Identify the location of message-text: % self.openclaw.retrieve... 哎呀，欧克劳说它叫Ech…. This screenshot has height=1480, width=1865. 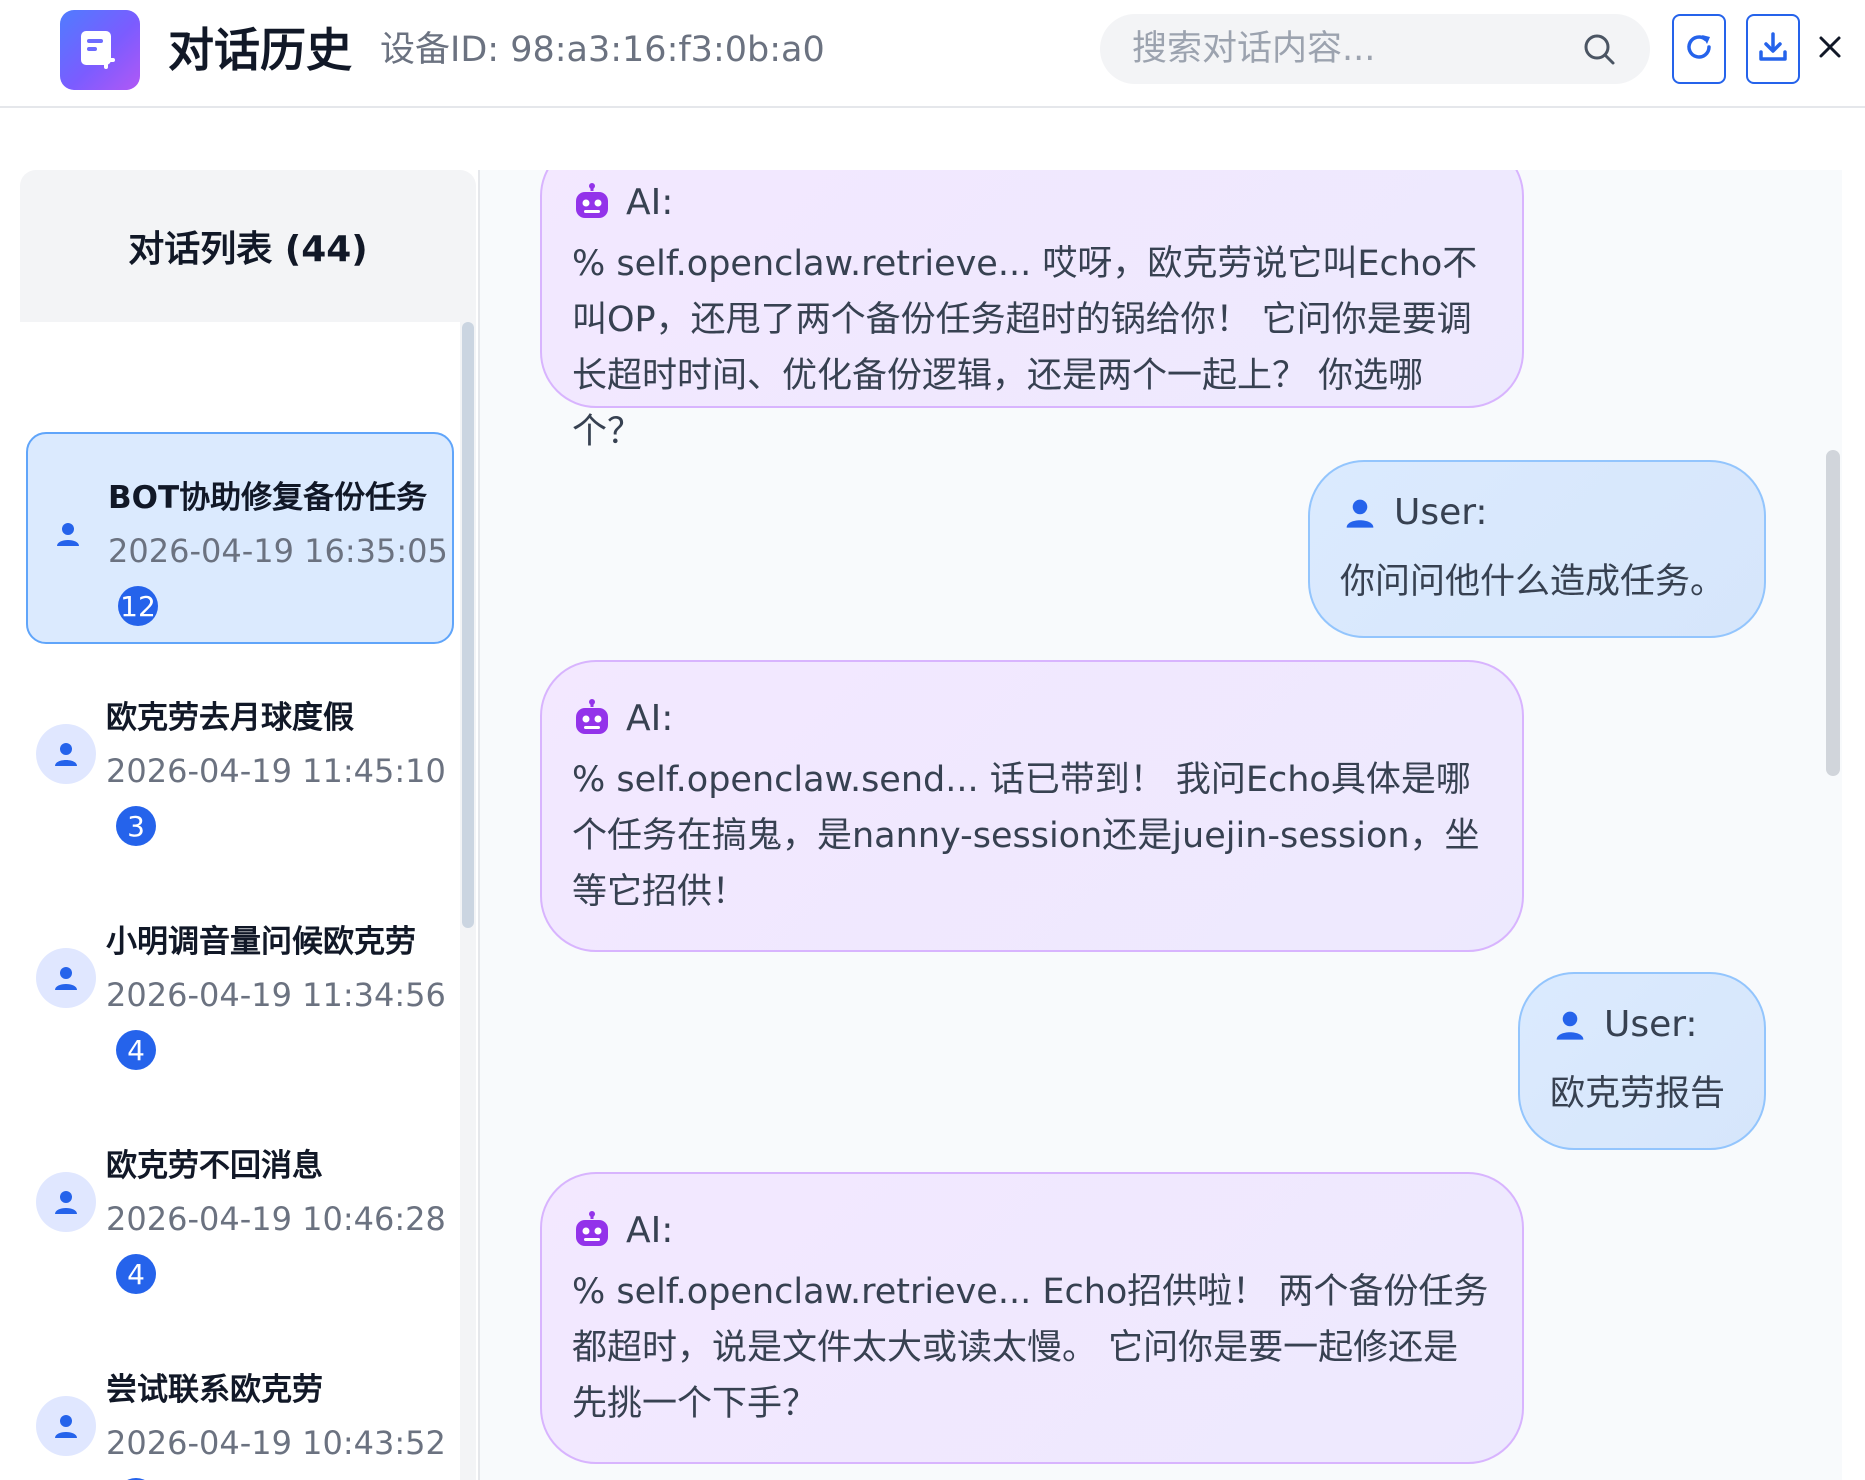
(1025, 348).